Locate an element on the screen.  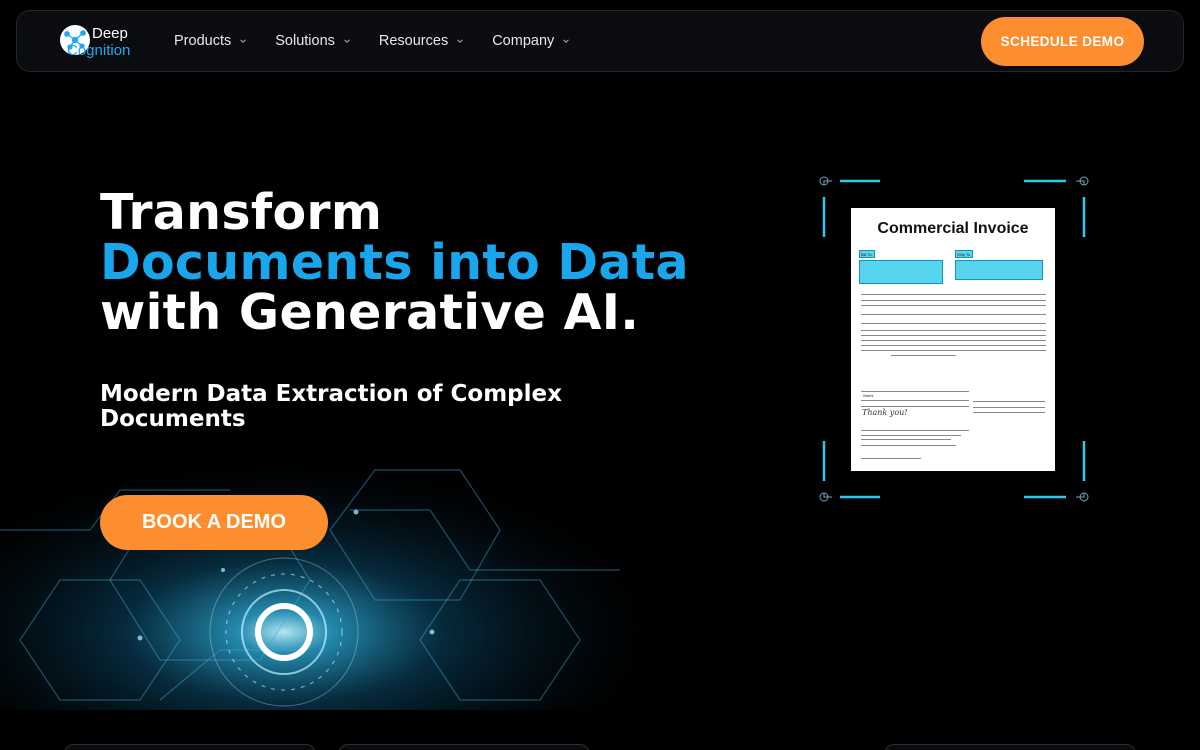
hero-headline-line-3: with Generative AI. is located at coordinates (370, 312).